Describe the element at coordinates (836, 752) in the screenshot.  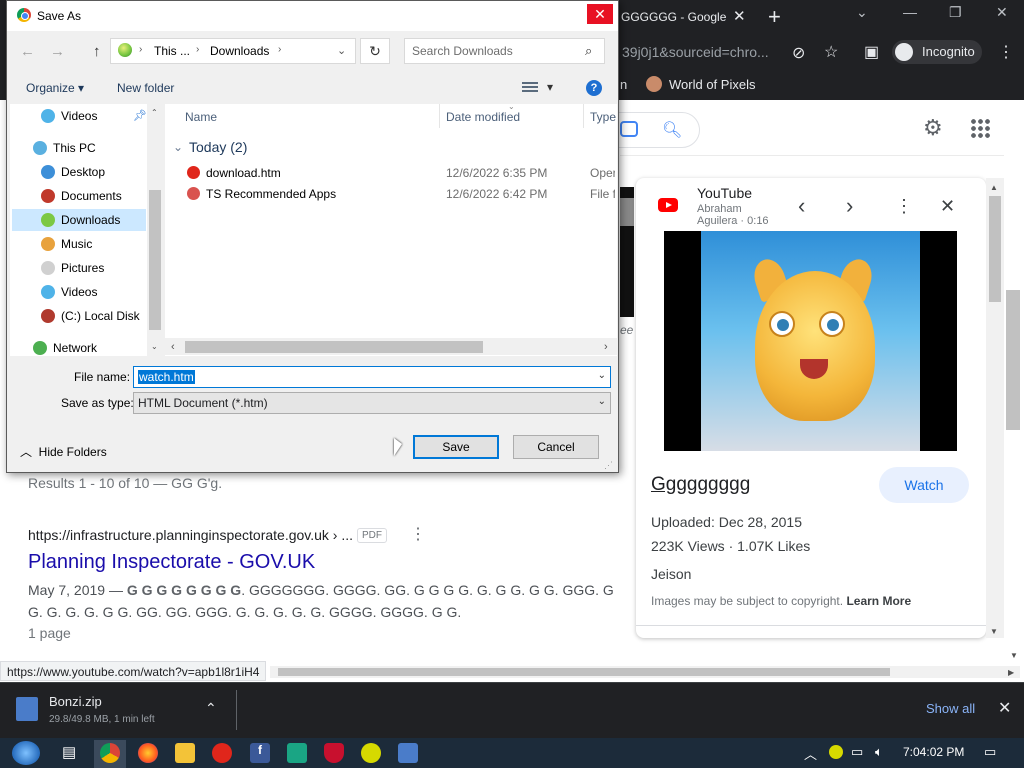
I see `tray-app-icon` at that location.